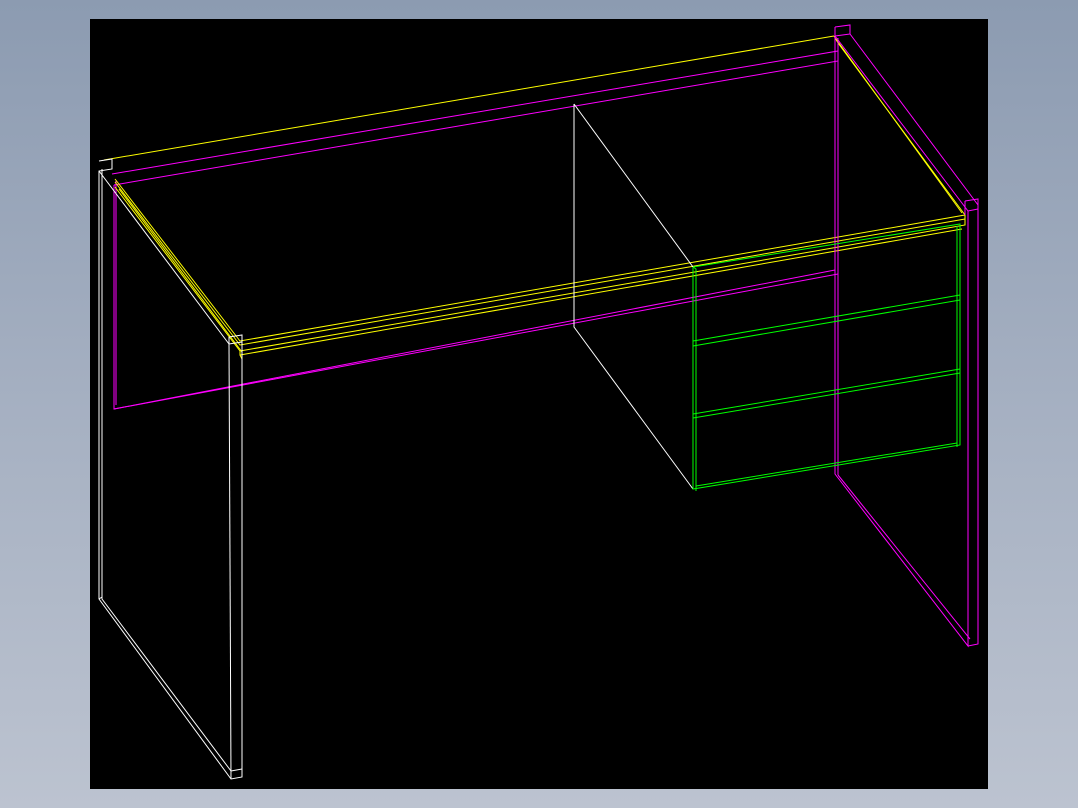  Describe the element at coordinates (633, 296) in the screenshot. I see `center-partition` at that location.